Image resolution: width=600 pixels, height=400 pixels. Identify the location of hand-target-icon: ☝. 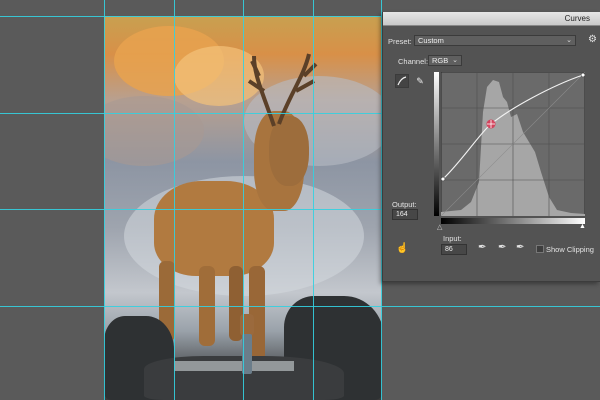
(402, 248).